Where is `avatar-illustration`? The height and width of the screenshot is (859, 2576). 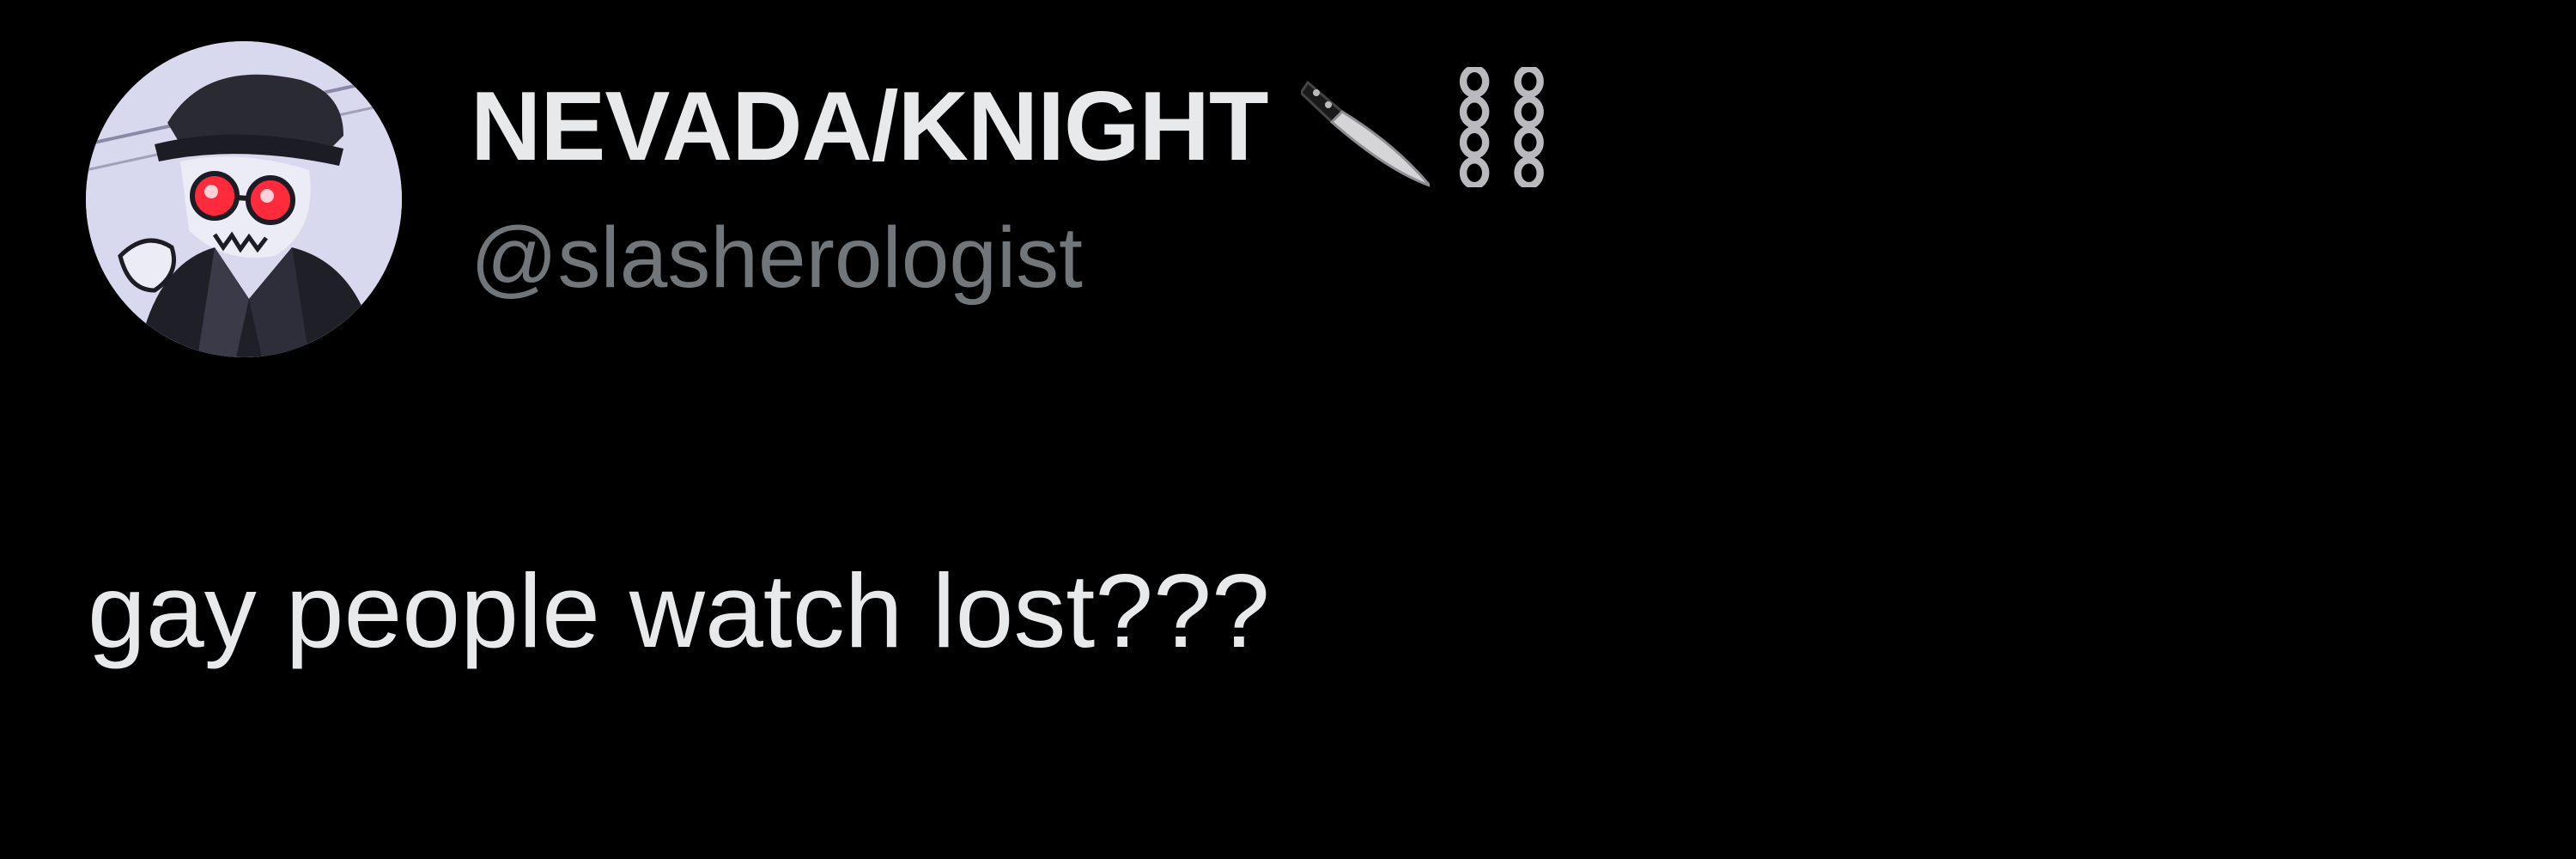
avatar-illustration is located at coordinates (244, 199).